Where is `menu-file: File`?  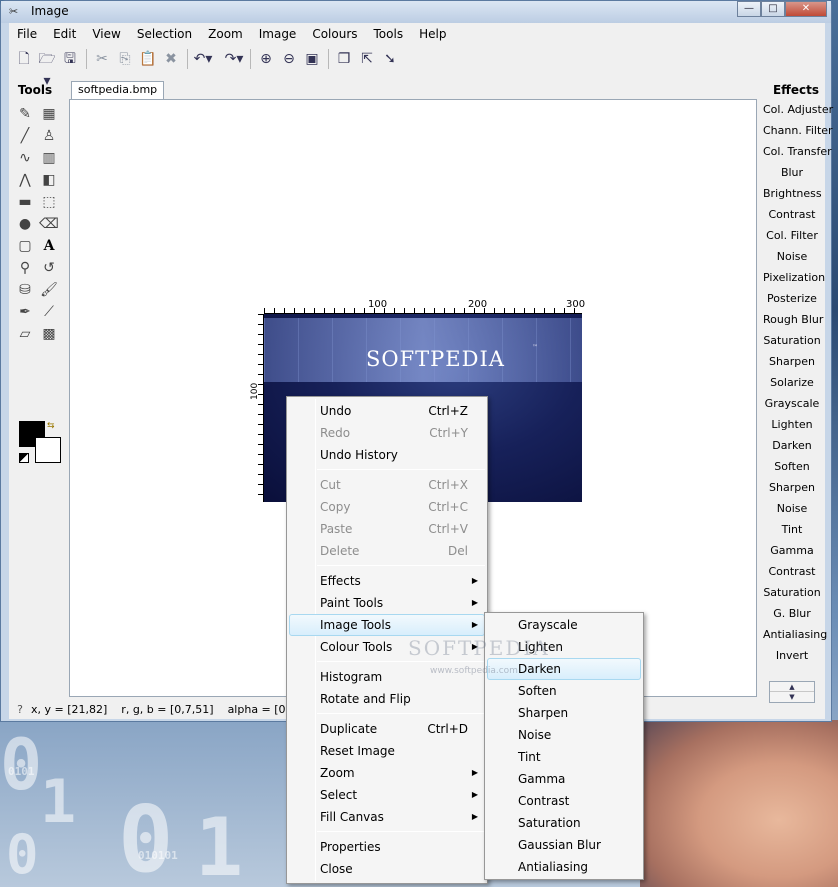
menu-file: File is located at coordinates (27, 35).